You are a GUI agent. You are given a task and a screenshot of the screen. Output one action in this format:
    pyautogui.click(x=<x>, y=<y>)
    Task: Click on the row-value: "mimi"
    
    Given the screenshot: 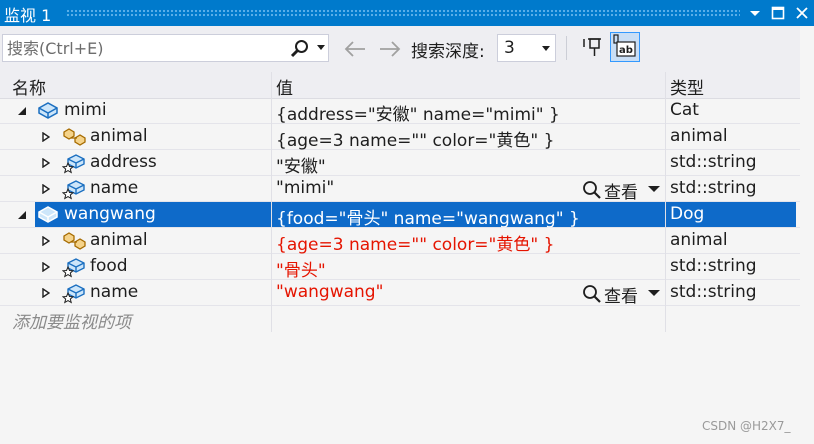 What is the action you would take?
    pyautogui.click(x=305, y=188)
    